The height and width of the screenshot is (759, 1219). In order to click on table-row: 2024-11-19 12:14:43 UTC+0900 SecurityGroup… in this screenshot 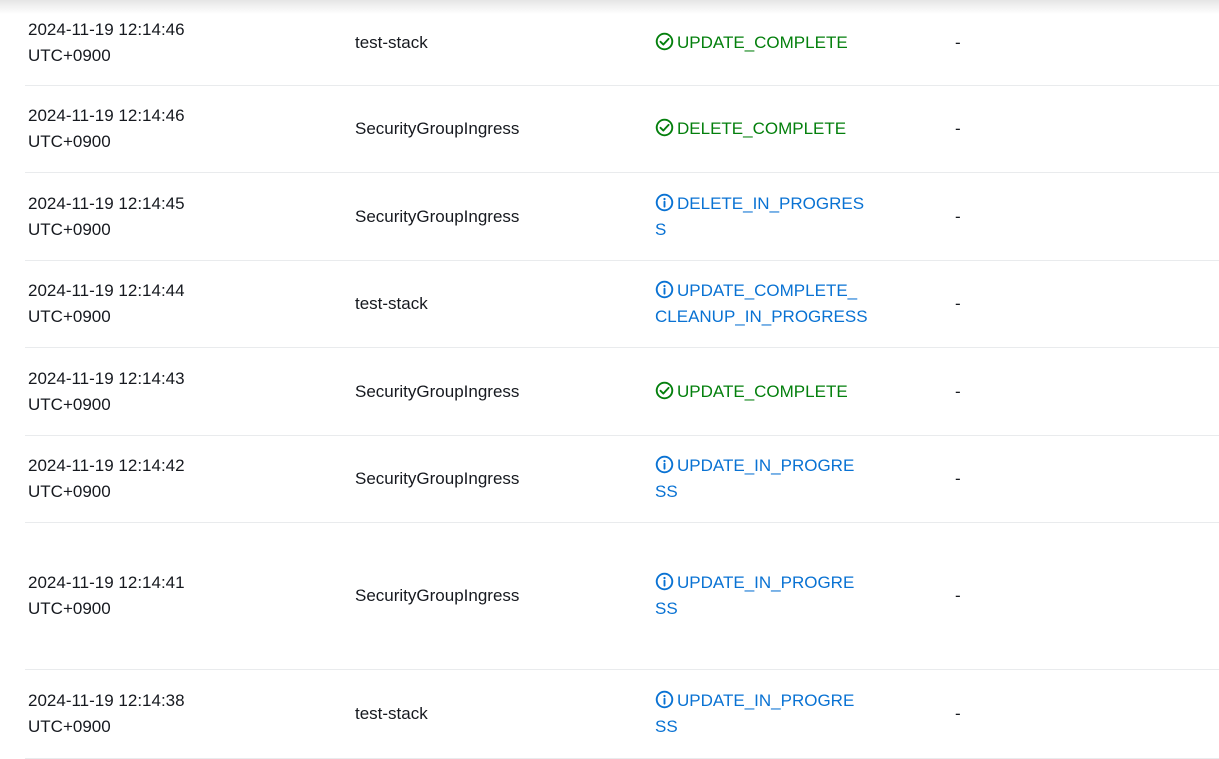, I will do `click(622, 392)`.